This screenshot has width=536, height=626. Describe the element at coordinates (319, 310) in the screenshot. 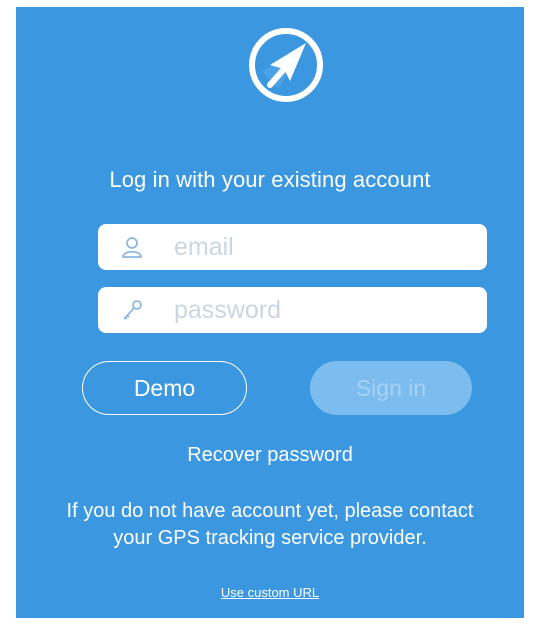

I see `password-input` at that location.